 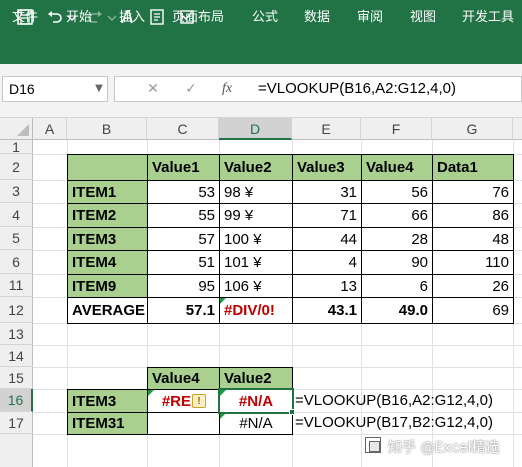 What do you see at coordinates (397, 215) in the screenshot?
I see `table-cell: 66` at bounding box center [397, 215].